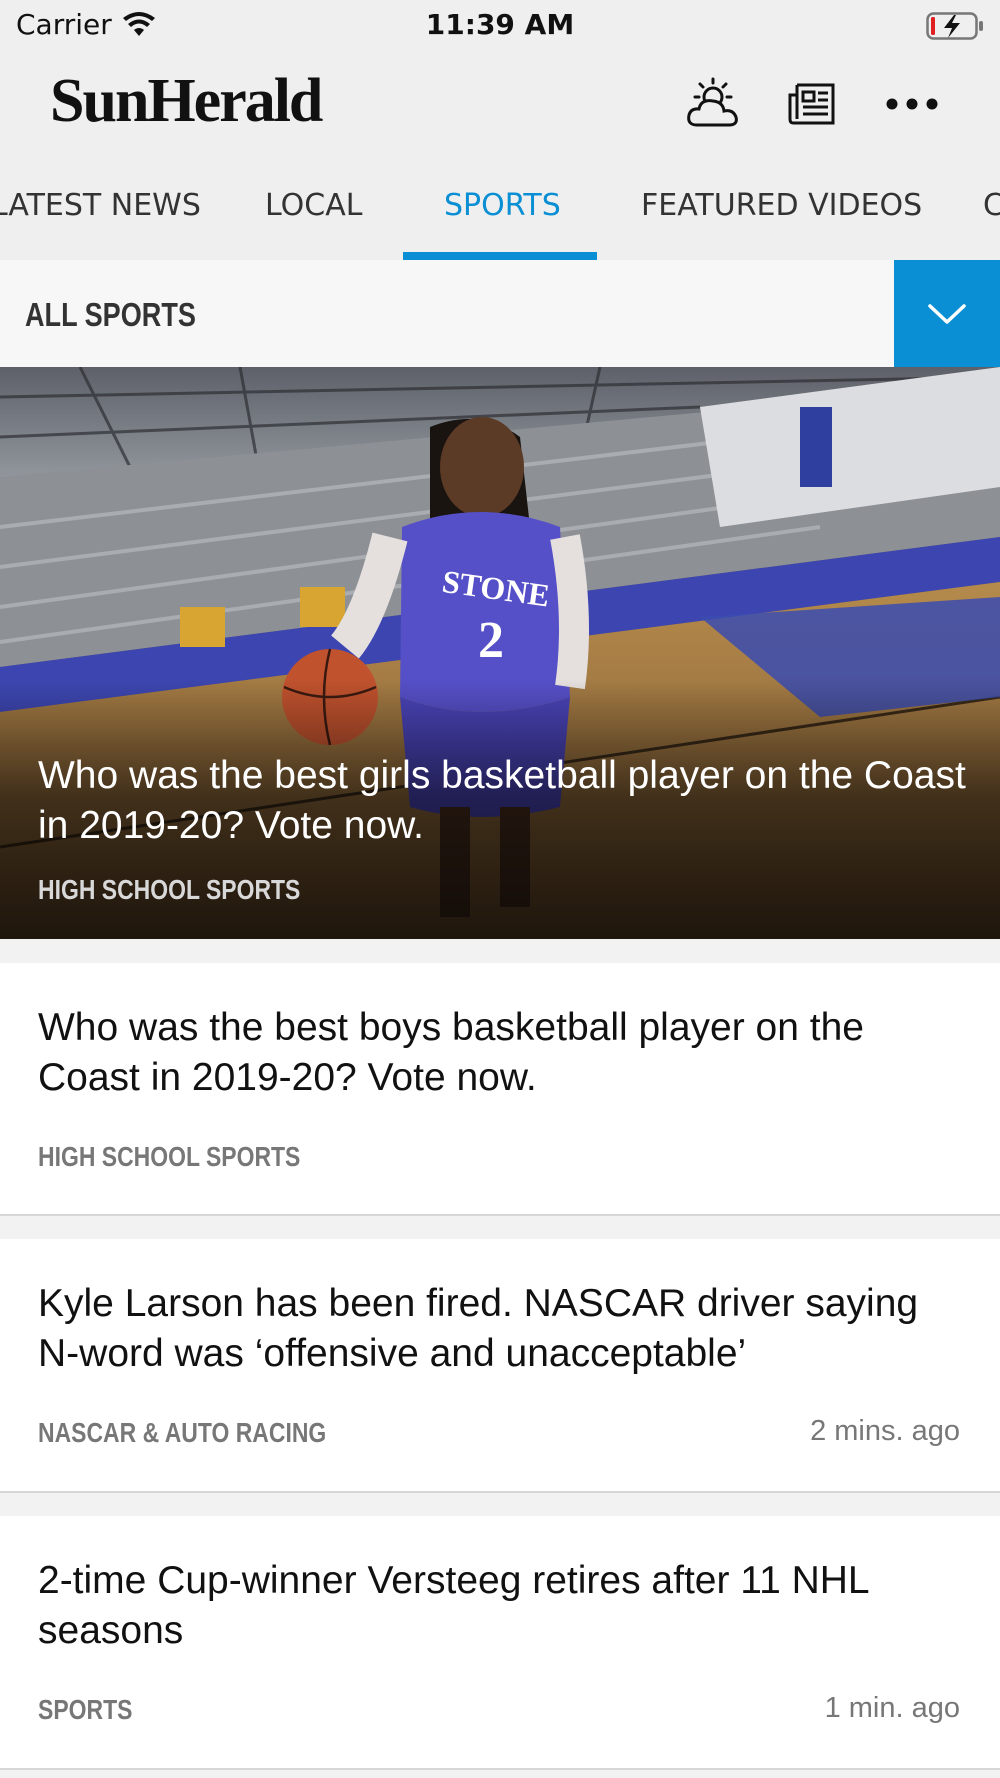  Describe the element at coordinates (110, 315) in the screenshot. I see `category-filter-label: ALL SPORTS` at that location.